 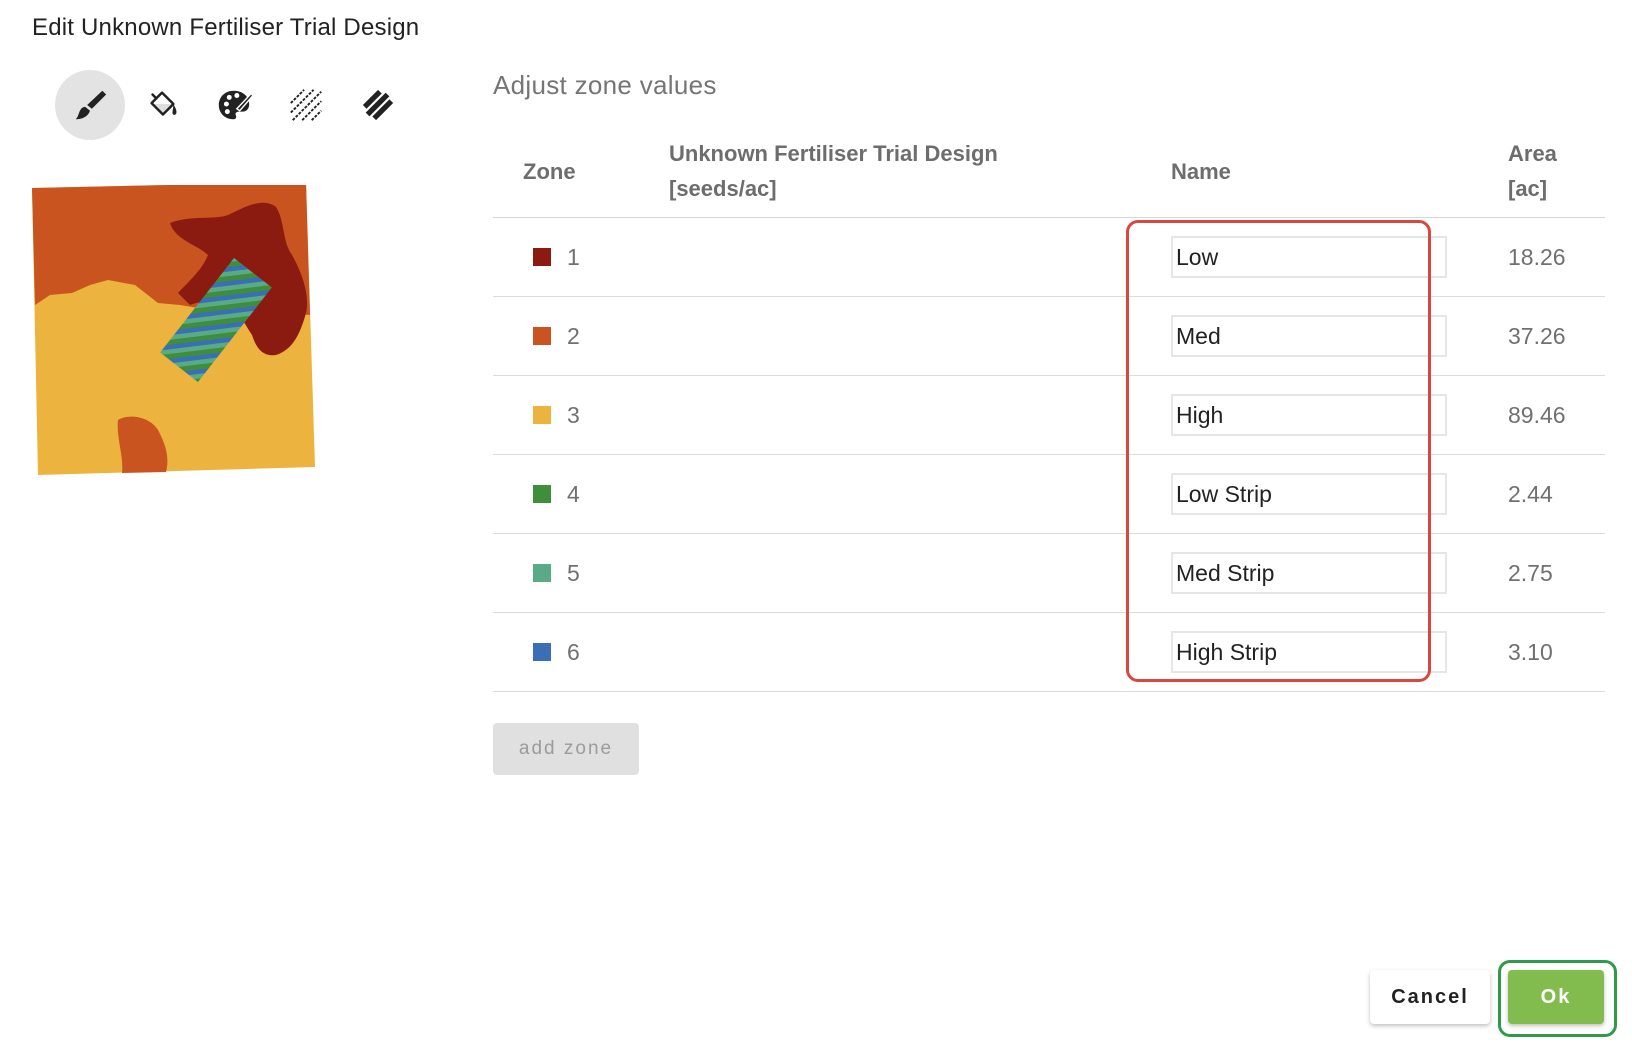 I want to click on zone-area: 2.75, so click(x=1556, y=573).